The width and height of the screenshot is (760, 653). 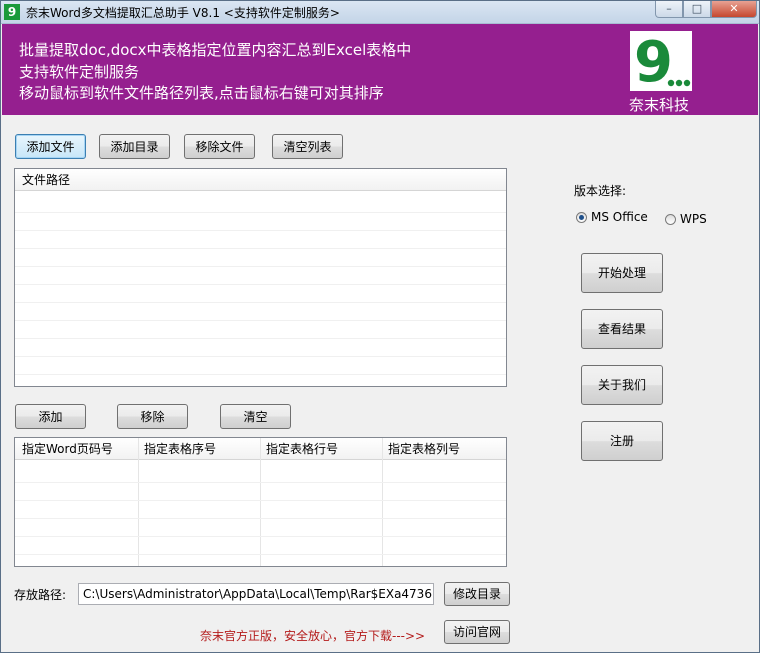 What do you see at coordinates (477, 594) in the screenshot?
I see `change-folder-button: 修改目录` at bounding box center [477, 594].